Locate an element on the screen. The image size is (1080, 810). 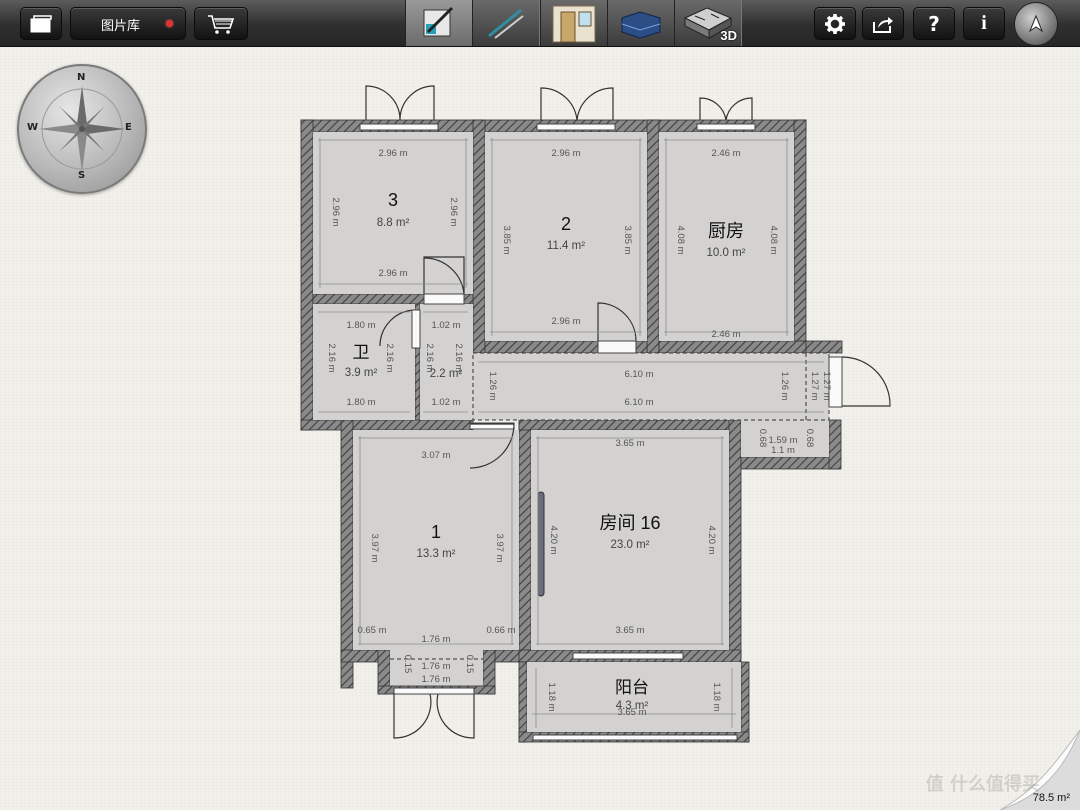
room-1-dim-left: 3.97 m is located at coordinates (374, 547).